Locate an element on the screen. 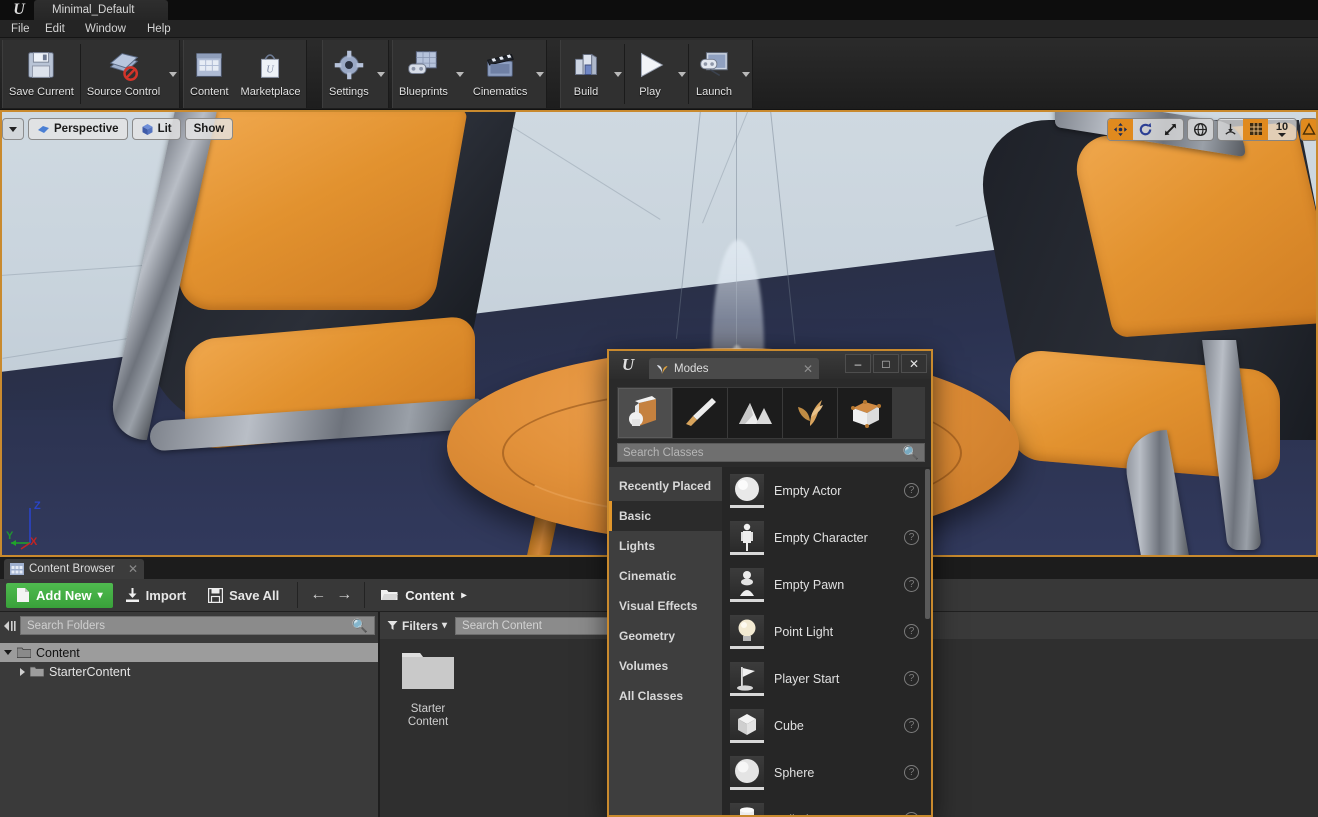  surface-snapping-button is located at coordinates (1230, 129).